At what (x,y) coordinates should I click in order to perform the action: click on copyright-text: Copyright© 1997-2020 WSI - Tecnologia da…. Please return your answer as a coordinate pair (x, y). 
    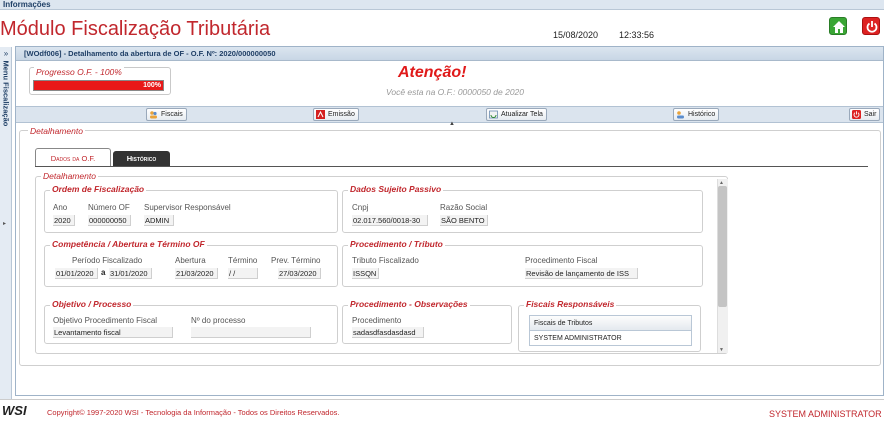
    Looking at the image, I should click on (193, 412).